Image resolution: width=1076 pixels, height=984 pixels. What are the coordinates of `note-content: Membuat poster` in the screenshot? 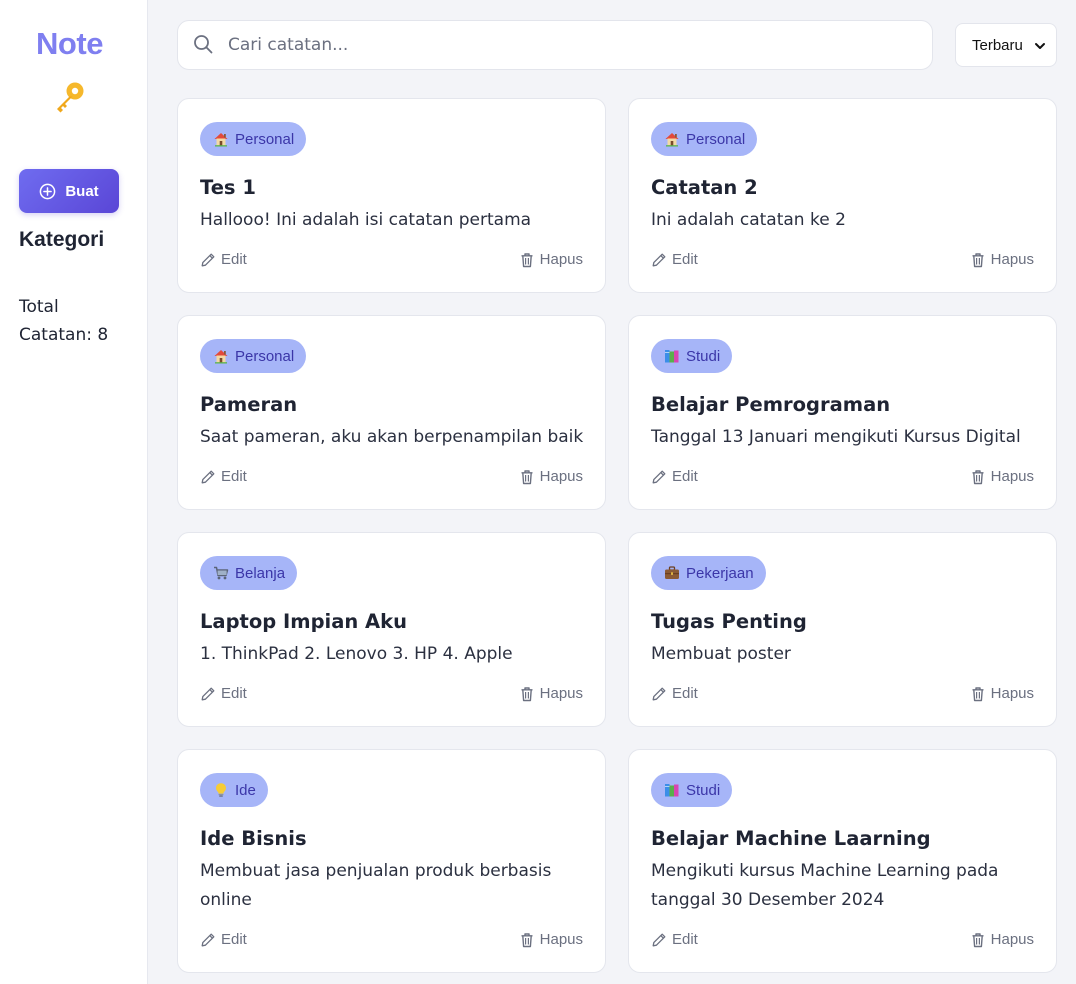 It's located at (721, 654).